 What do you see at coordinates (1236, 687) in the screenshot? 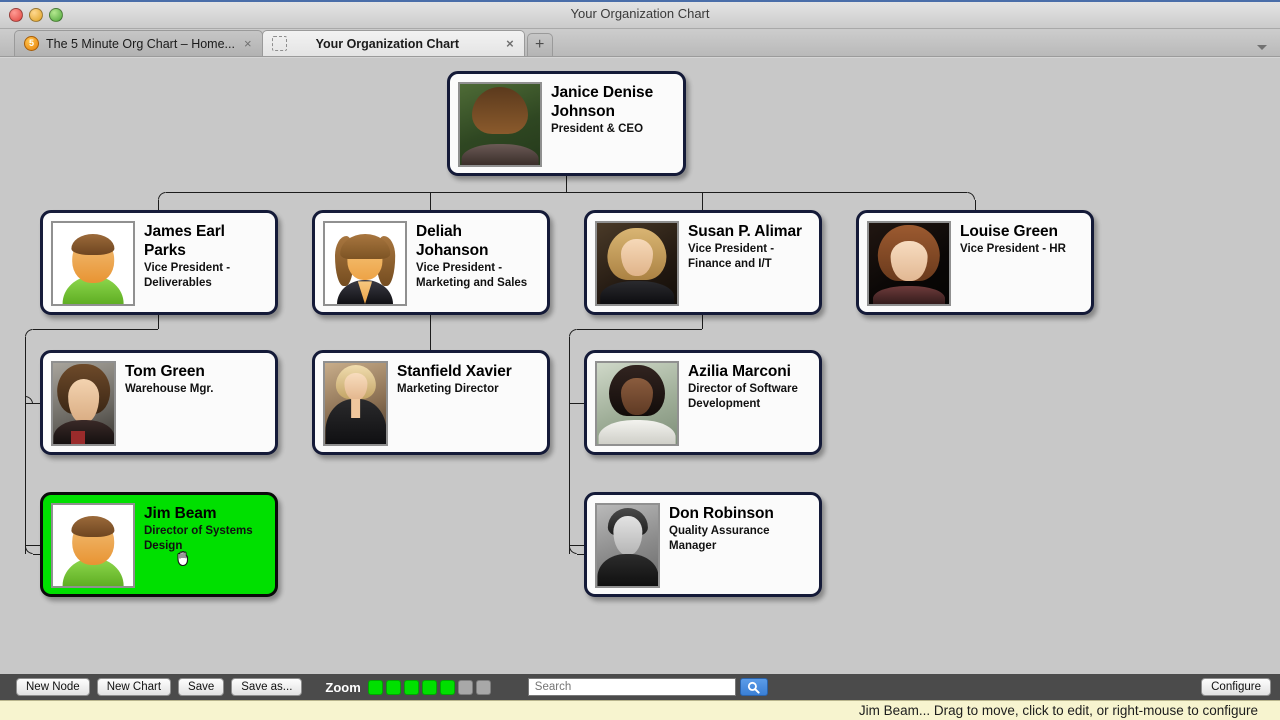
I see `configure-button: Configure` at bounding box center [1236, 687].